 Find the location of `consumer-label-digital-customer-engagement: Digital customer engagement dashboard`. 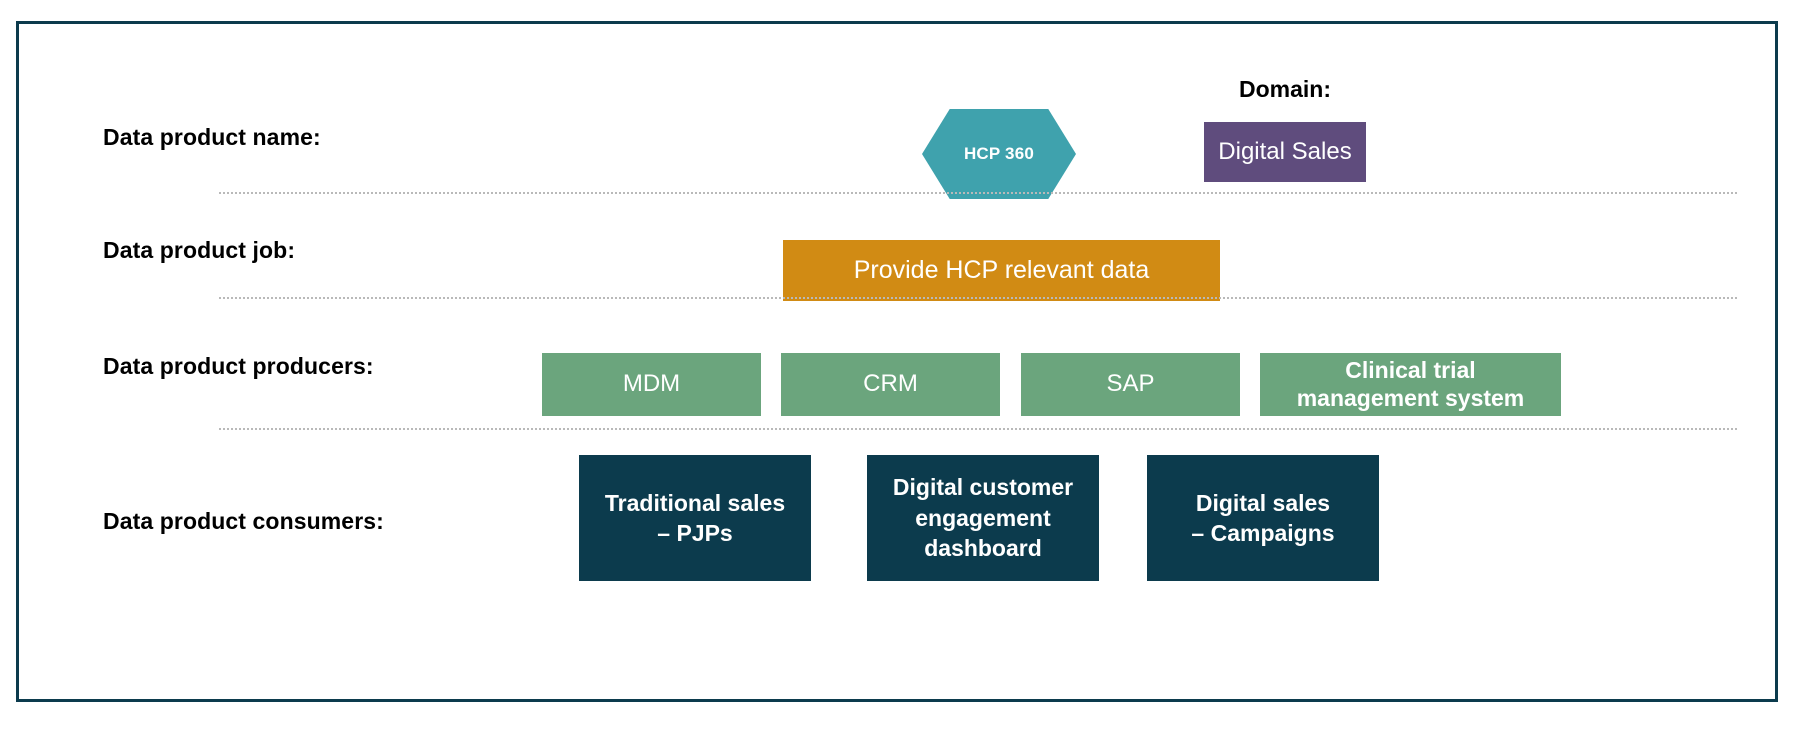

consumer-label-digital-customer-engagement: Digital customer engagement dashboard is located at coordinates (983, 517).